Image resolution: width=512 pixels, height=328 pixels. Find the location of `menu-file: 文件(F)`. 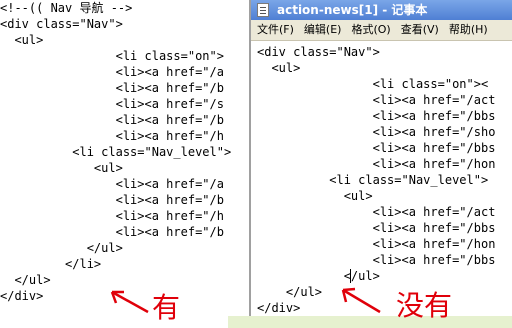

menu-file: 文件(F) is located at coordinates (274, 30).